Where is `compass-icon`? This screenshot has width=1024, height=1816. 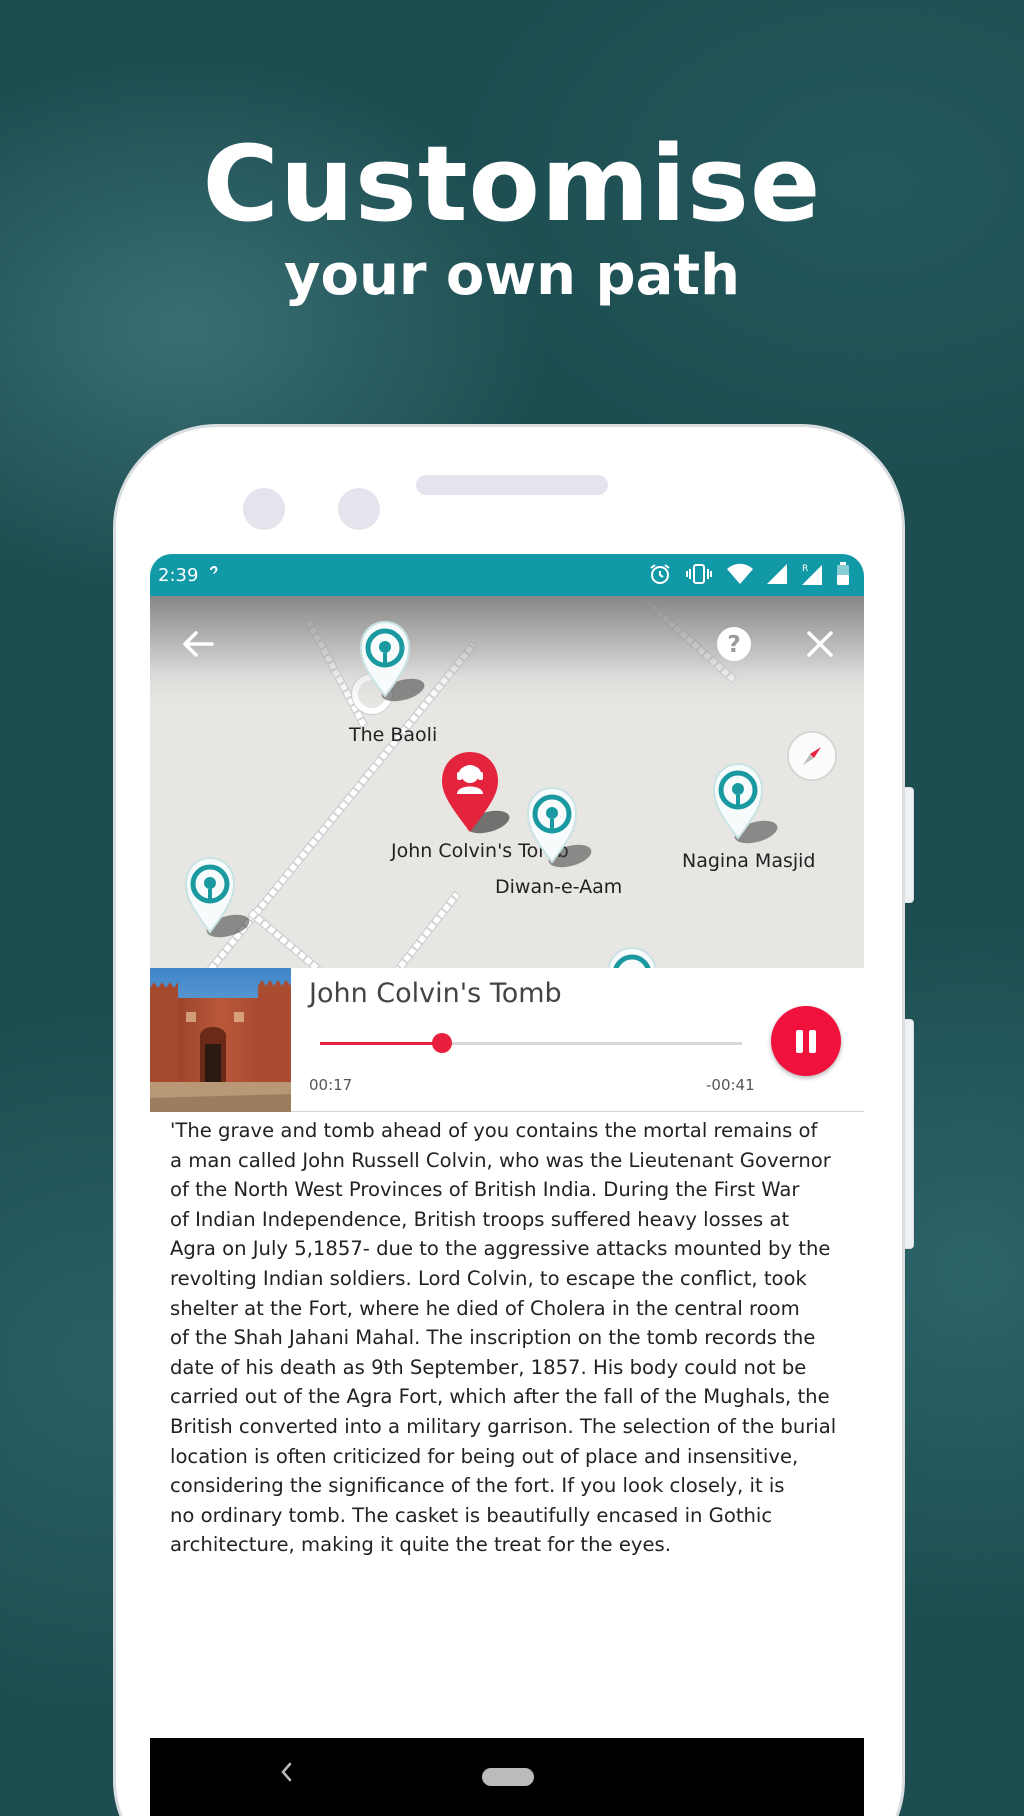 compass-icon is located at coordinates (812, 758).